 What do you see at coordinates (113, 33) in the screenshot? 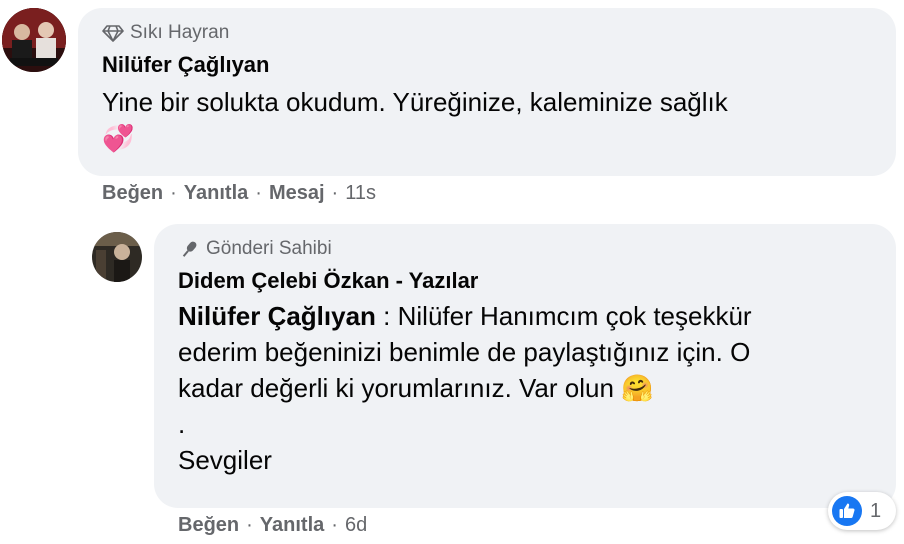
I see `diamond-icon` at bounding box center [113, 33].